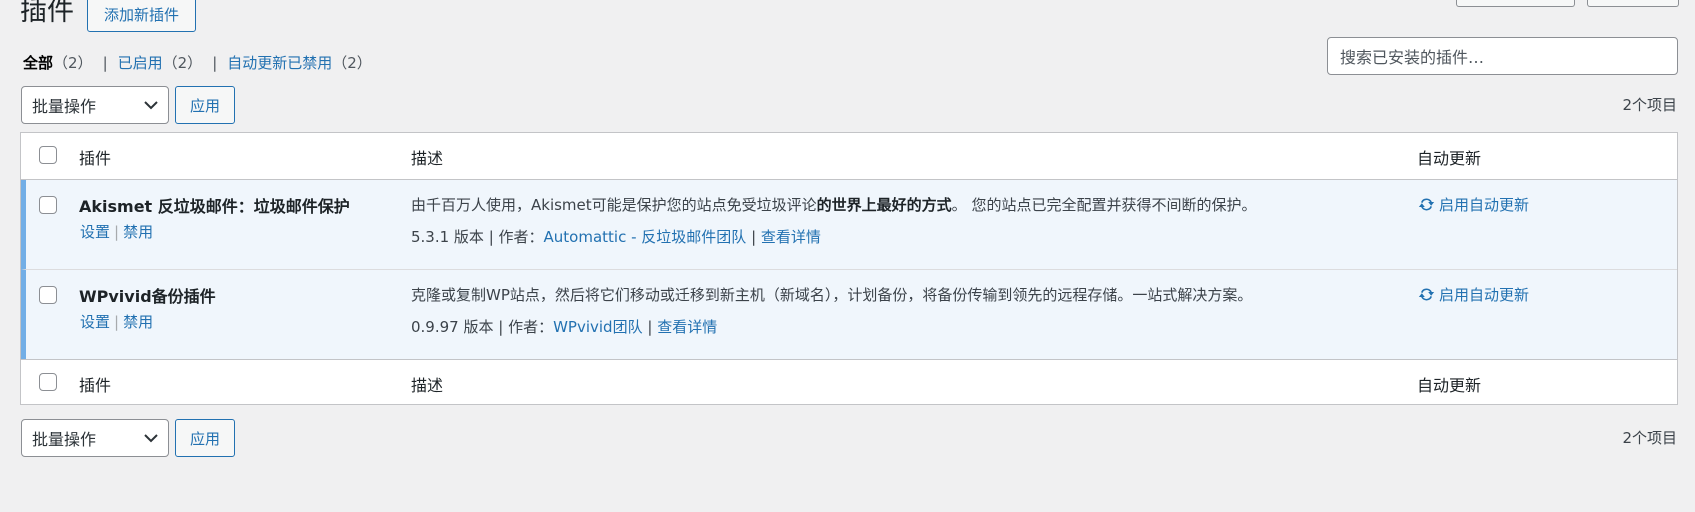 The image size is (1695, 512). Describe the element at coordinates (477, 237) in the screenshot. I see `version-text: 5.3.1 版本 | 作者：` at that location.